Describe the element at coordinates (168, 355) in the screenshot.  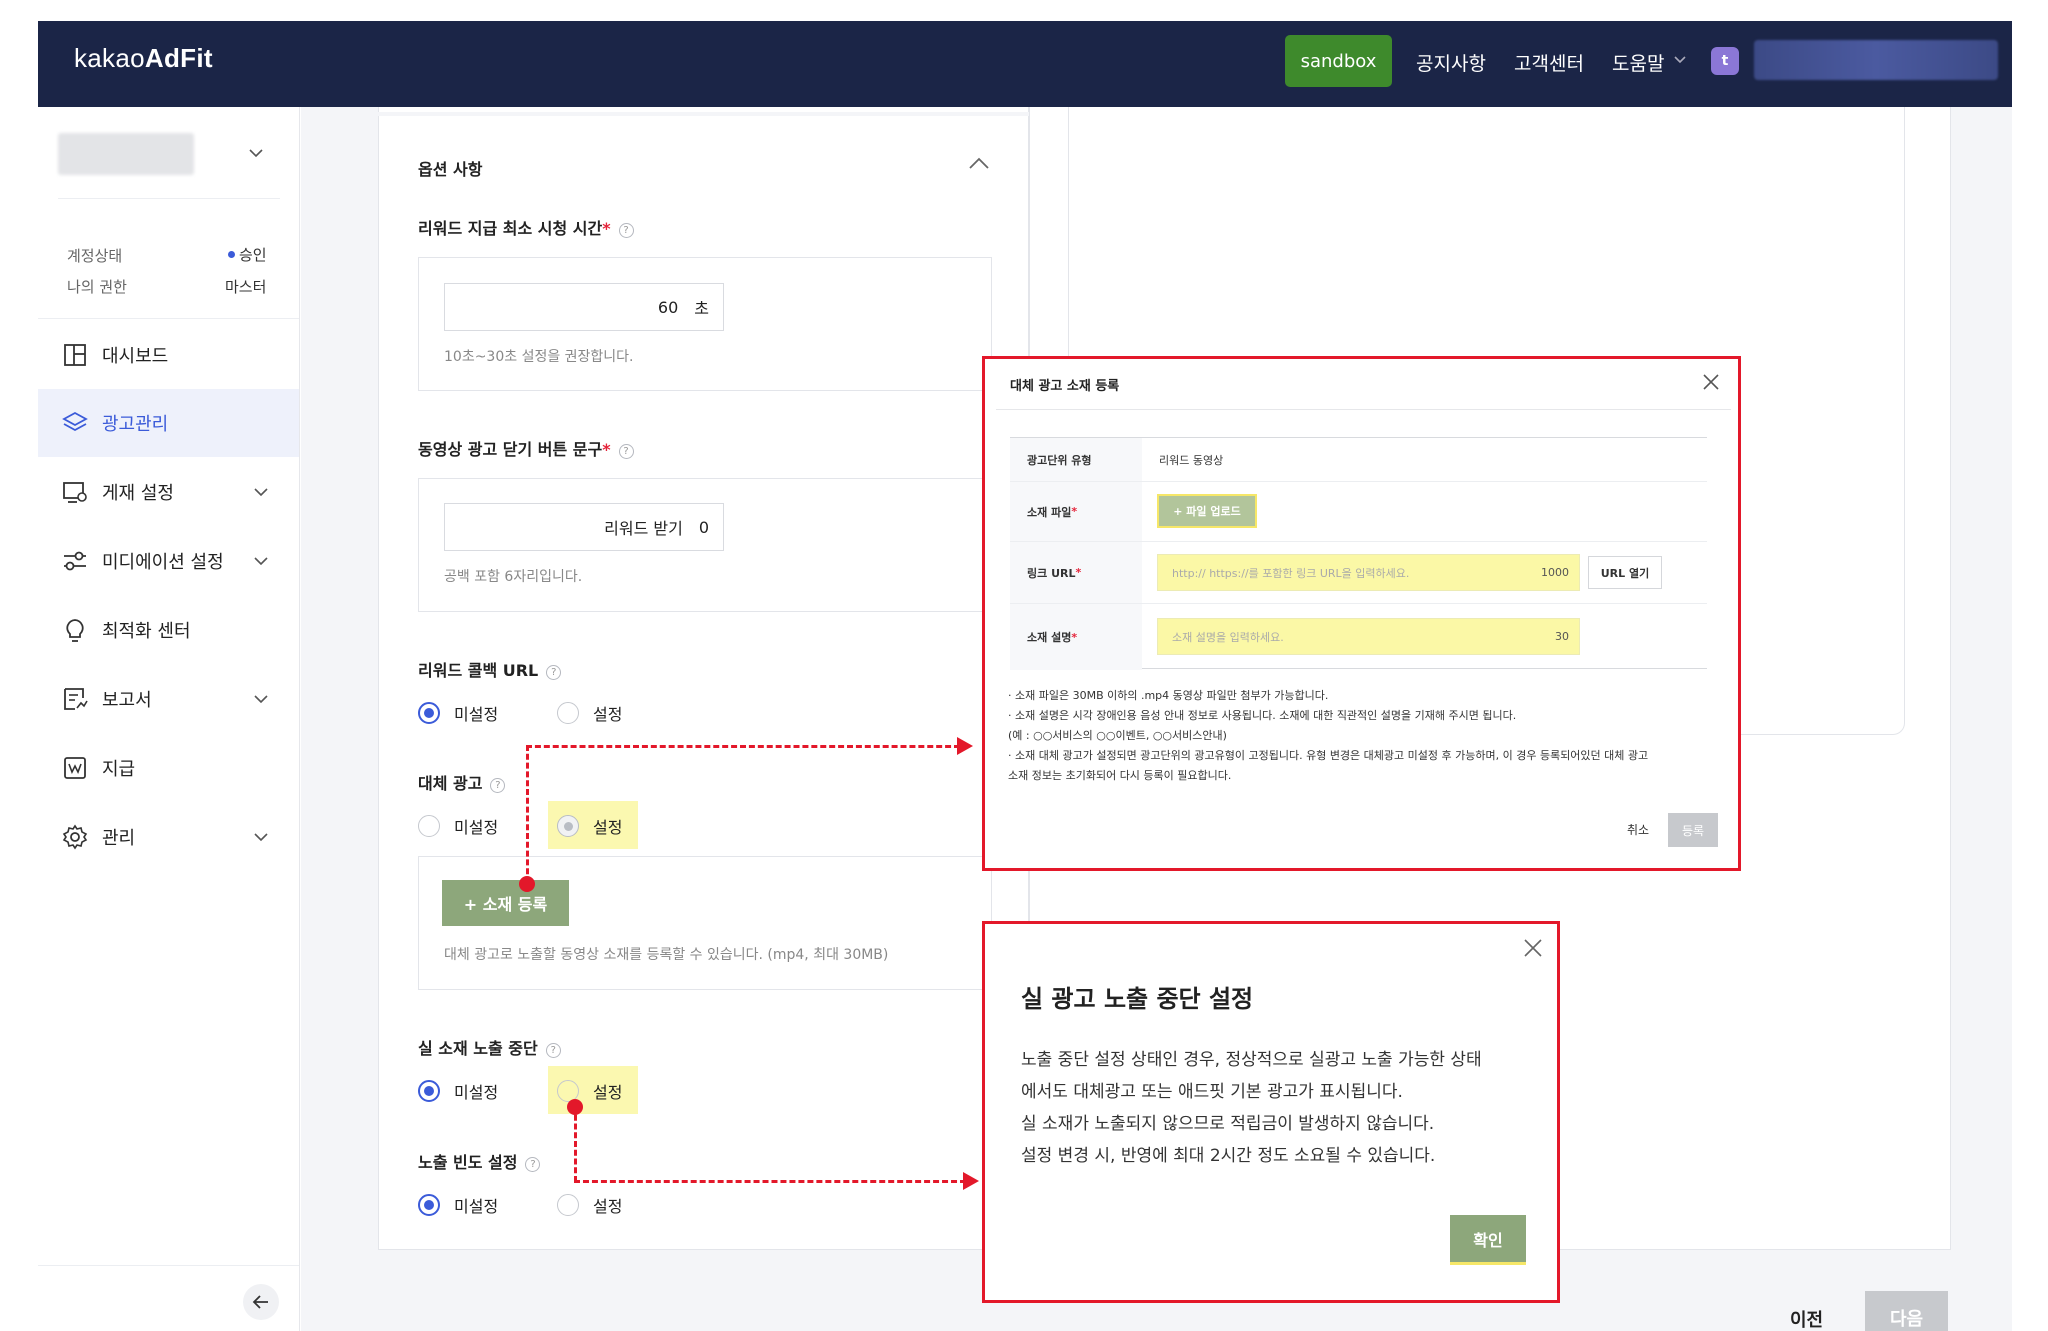
I see `sidebar-item-dashboard: 대시보드` at that location.